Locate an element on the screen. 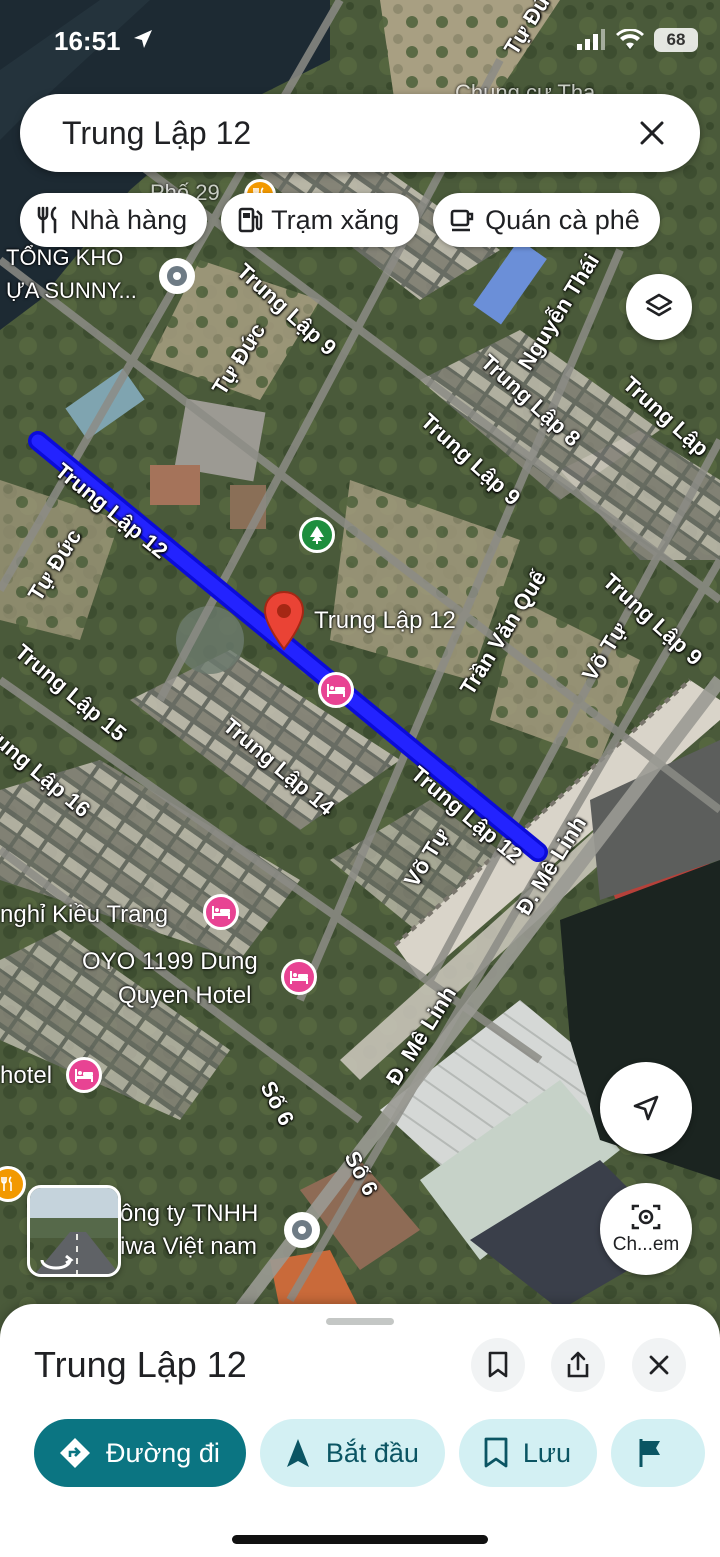  clear-search-button is located at coordinates (652, 133).